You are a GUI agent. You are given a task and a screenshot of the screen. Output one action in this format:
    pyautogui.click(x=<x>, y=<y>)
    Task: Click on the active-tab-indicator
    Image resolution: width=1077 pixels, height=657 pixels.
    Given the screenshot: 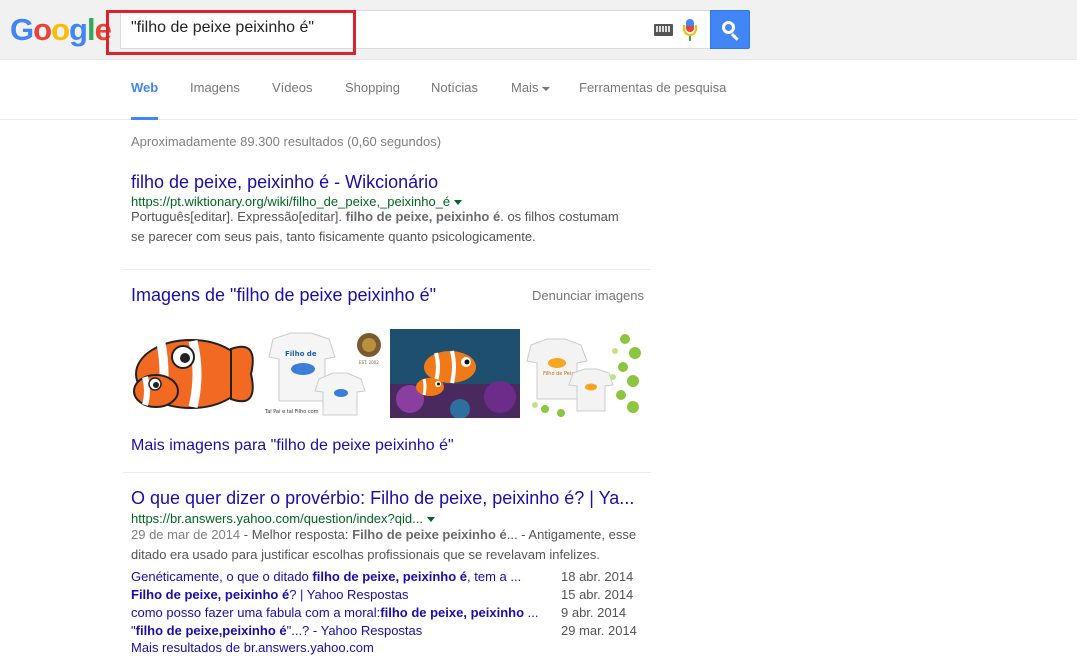 What is the action you would take?
    pyautogui.click(x=144, y=118)
    